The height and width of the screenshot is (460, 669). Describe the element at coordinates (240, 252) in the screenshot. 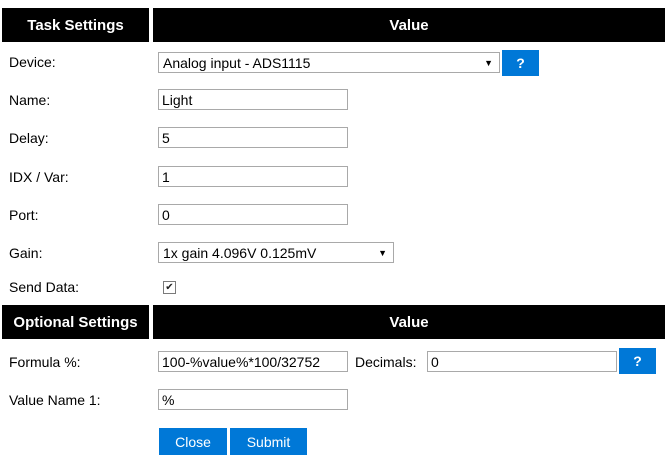

I see `gain-select-value: 1x gain 4.096V 0.125mV` at that location.